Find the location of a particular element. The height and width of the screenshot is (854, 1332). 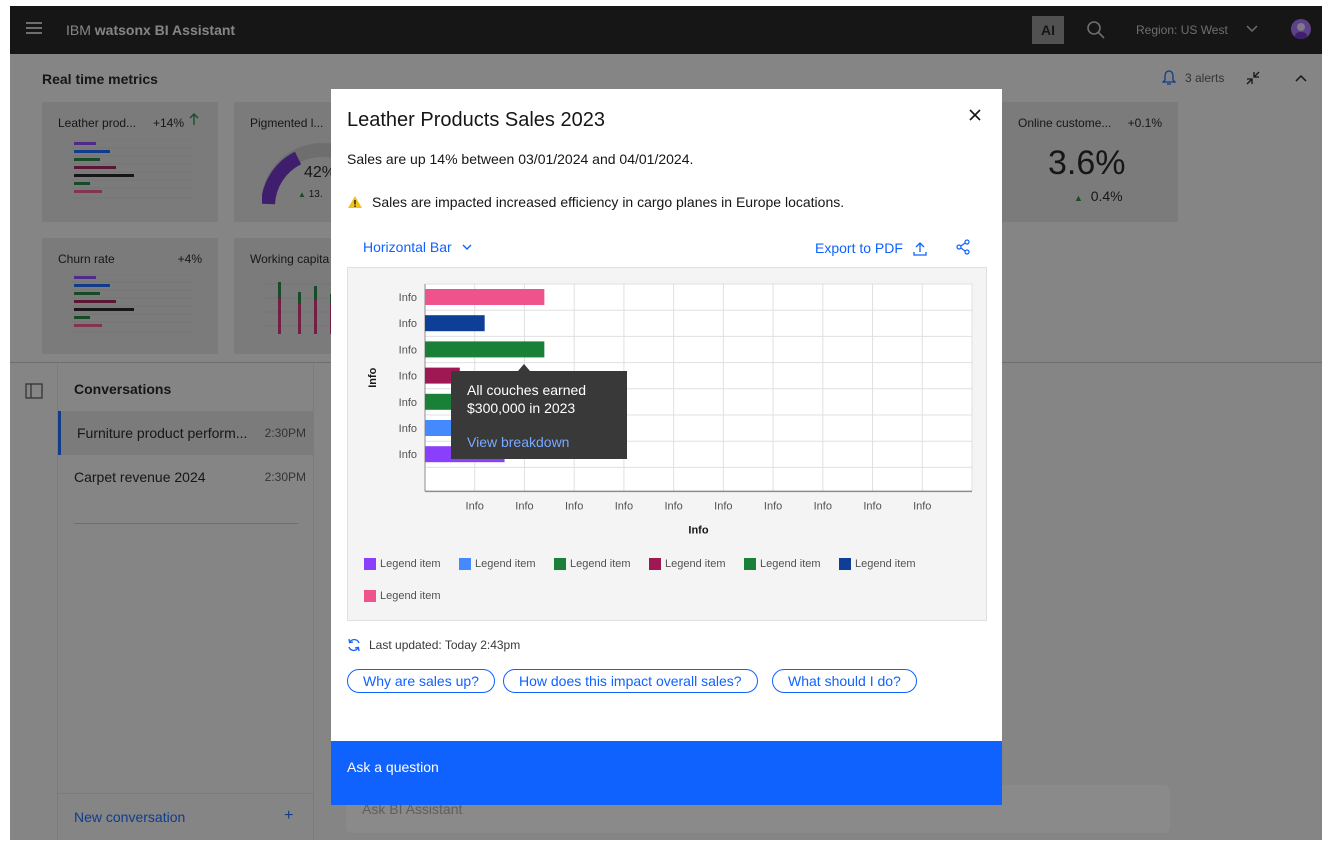

export-pdf-button: Export to PDF is located at coordinates (871, 248).